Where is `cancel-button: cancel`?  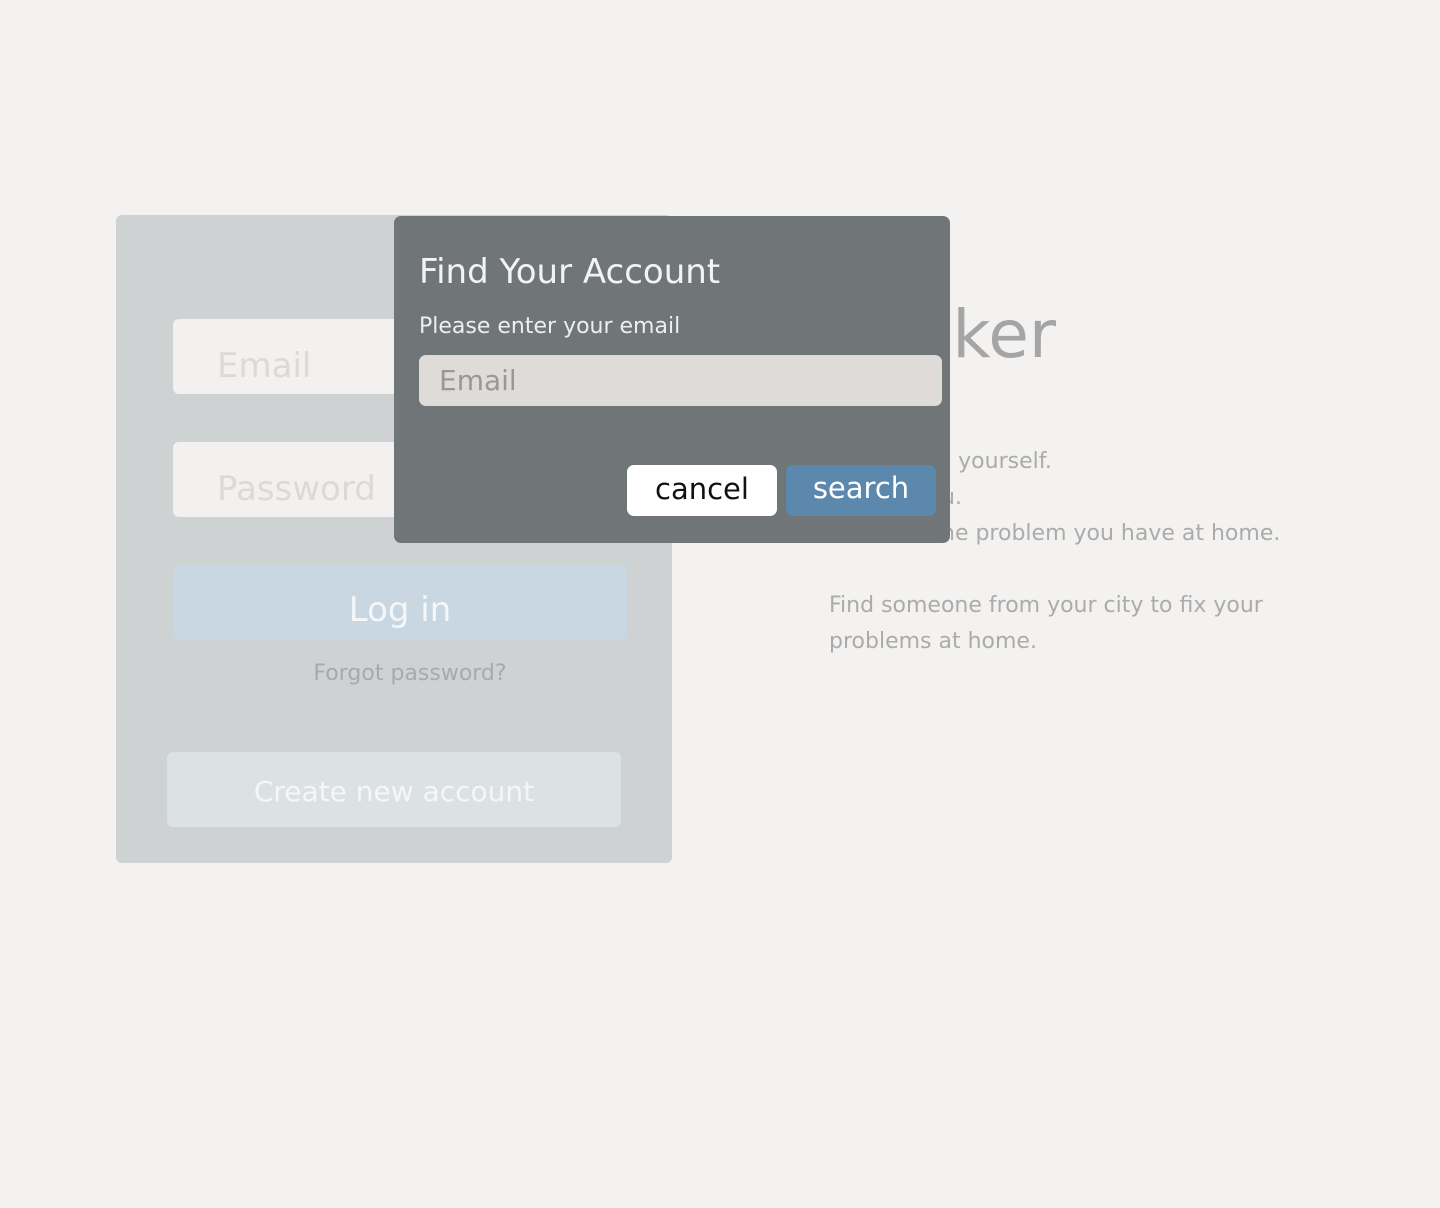
cancel-button: cancel is located at coordinates (702, 490).